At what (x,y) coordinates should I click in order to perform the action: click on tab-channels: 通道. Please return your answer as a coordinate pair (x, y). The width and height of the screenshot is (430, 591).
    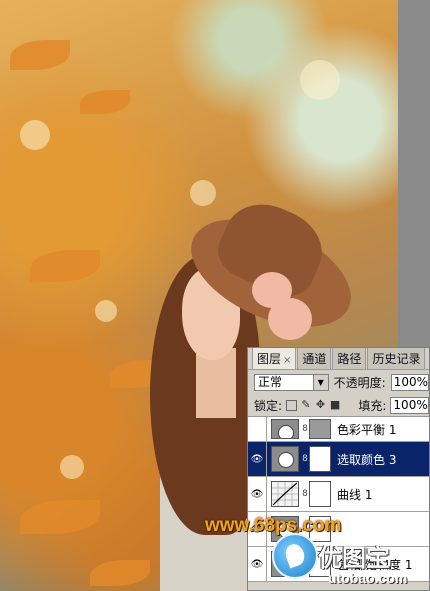
    Looking at the image, I should click on (314, 358).